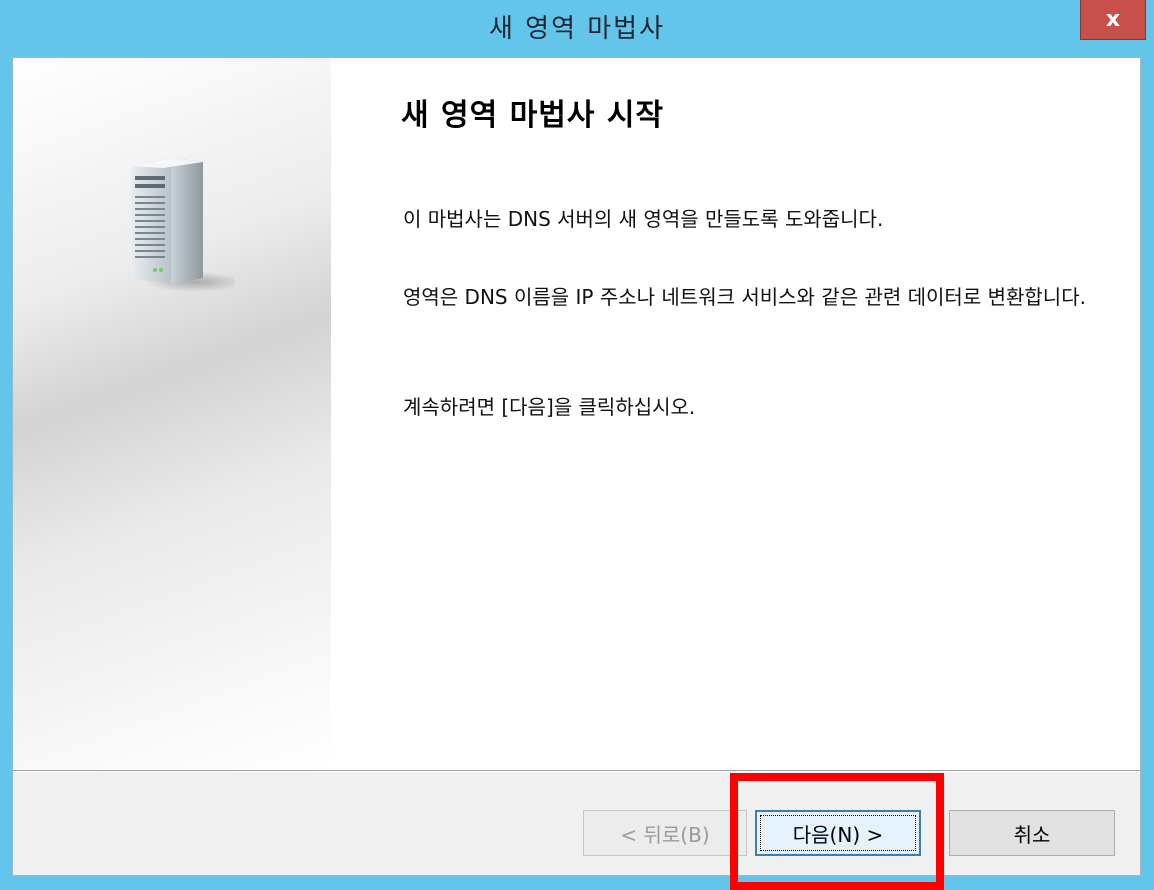 The width and height of the screenshot is (1154, 890). What do you see at coordinates (549, 407) in the screenshot?
I see `continue-instruction-text: 계속하려면 [다음]을 클릭하십시오.` at bounding box center [549, 407].